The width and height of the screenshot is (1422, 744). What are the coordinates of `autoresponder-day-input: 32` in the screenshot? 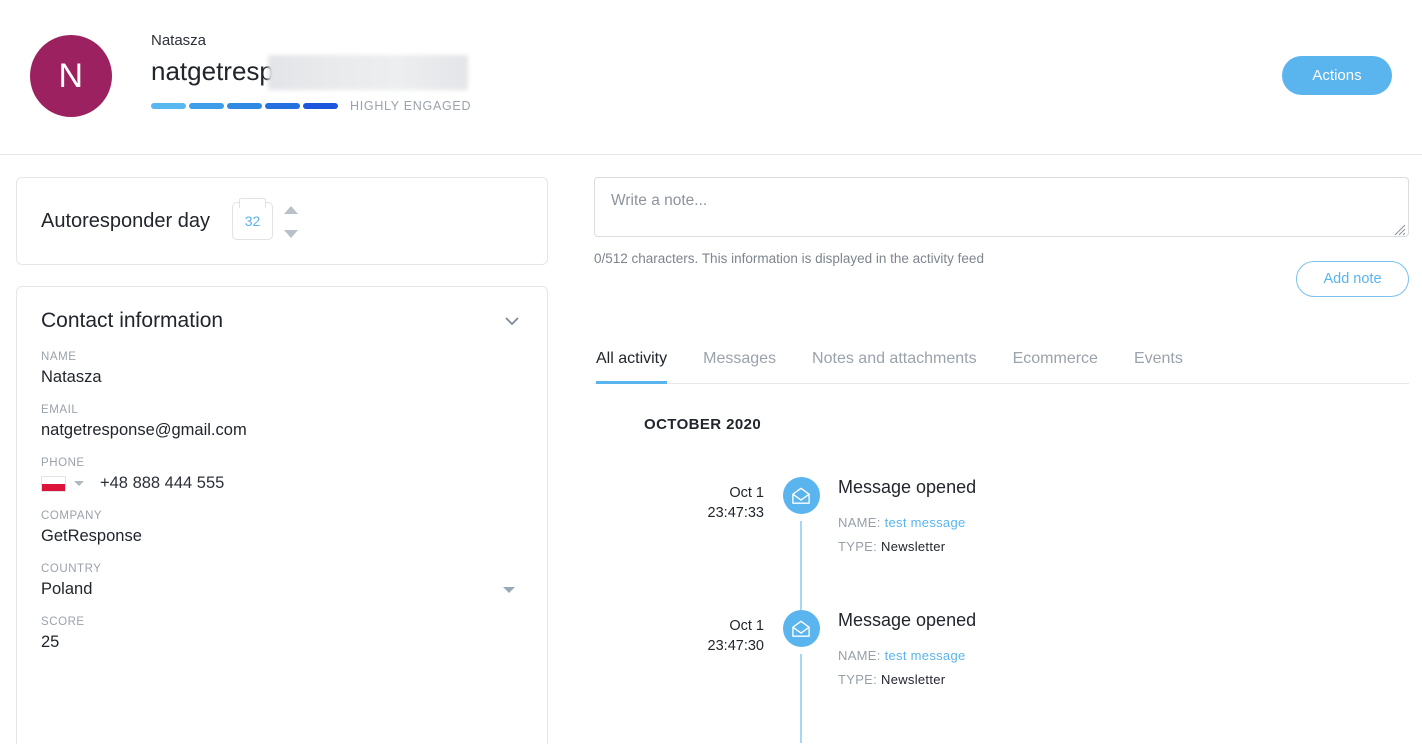 It's located at (253, 219).